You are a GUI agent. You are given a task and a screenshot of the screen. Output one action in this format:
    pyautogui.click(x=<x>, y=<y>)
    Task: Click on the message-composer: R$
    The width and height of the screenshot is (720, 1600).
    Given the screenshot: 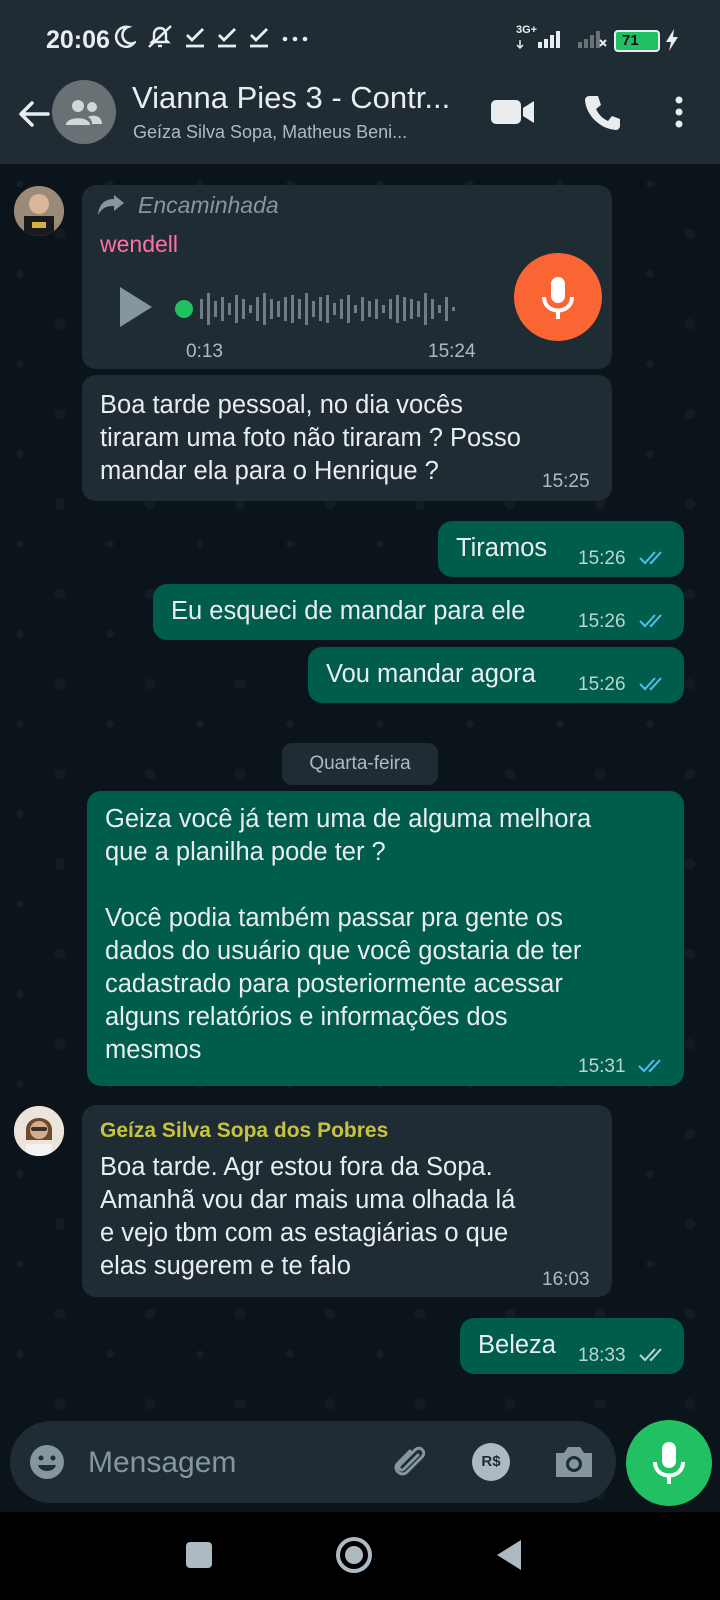 What is the action you would take?
    pyautogui.click(x=313, y=1462)
    